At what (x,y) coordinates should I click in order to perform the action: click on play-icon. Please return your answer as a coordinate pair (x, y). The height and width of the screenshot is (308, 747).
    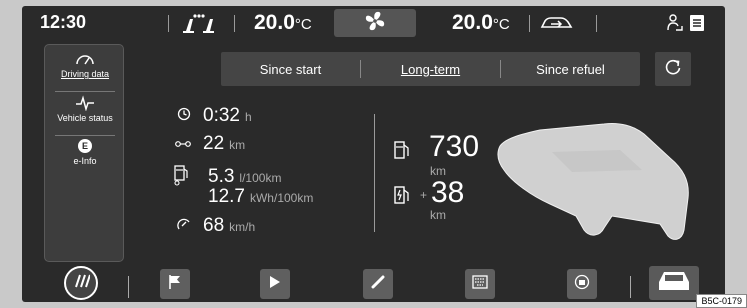
    Looking at the image, I should click on (275, 284).